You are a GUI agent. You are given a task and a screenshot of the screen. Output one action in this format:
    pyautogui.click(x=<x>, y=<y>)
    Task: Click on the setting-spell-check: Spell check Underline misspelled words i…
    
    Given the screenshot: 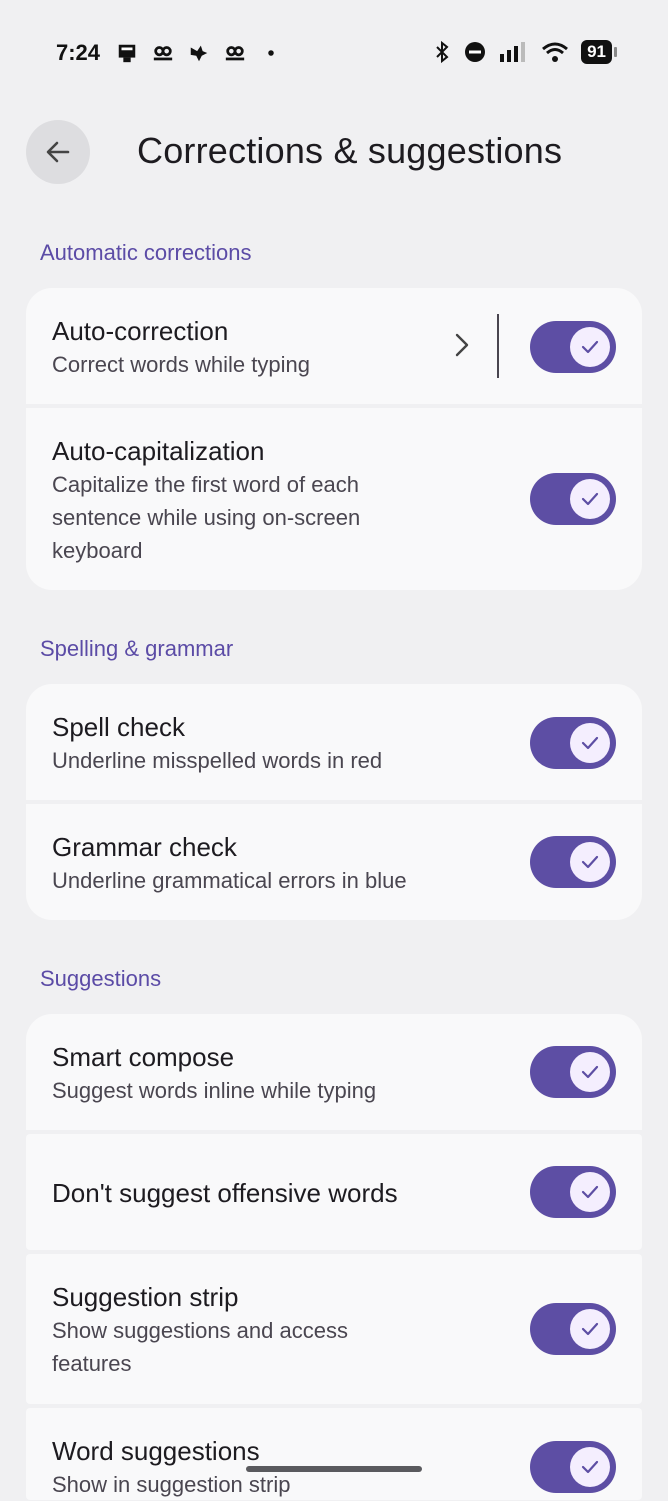 What is the action you would take?
    pyautogui.click(x=334, y=742)
    